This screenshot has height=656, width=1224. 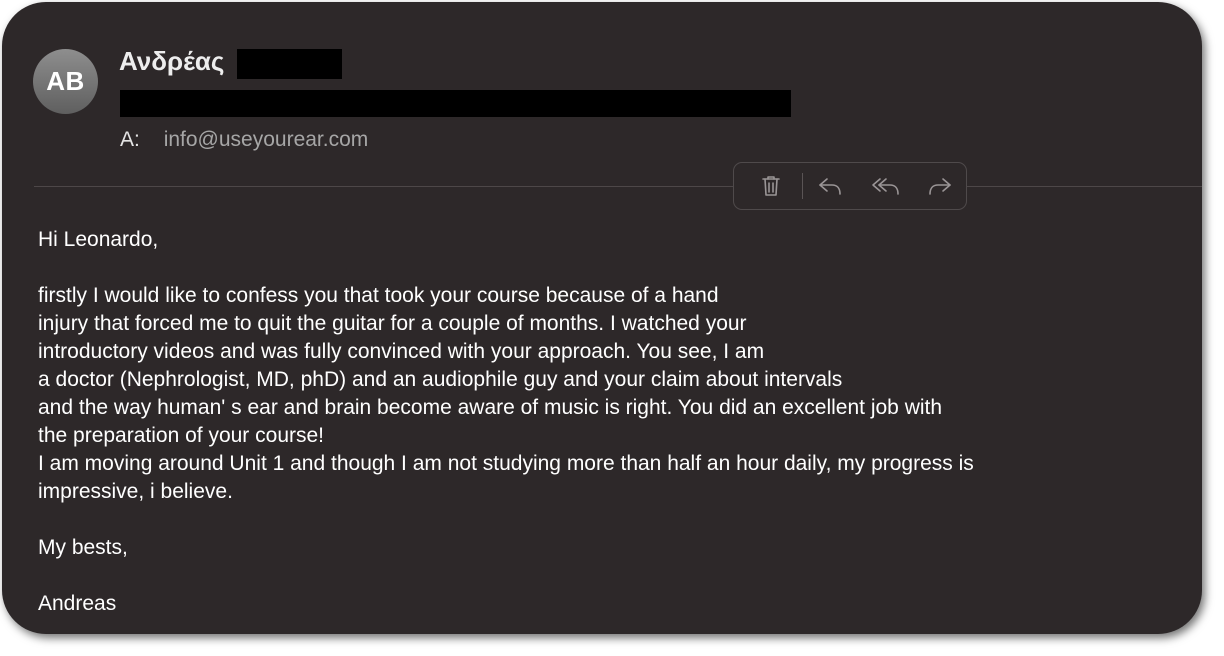 I want to click on reply-icon, so click(x=830, y=186).